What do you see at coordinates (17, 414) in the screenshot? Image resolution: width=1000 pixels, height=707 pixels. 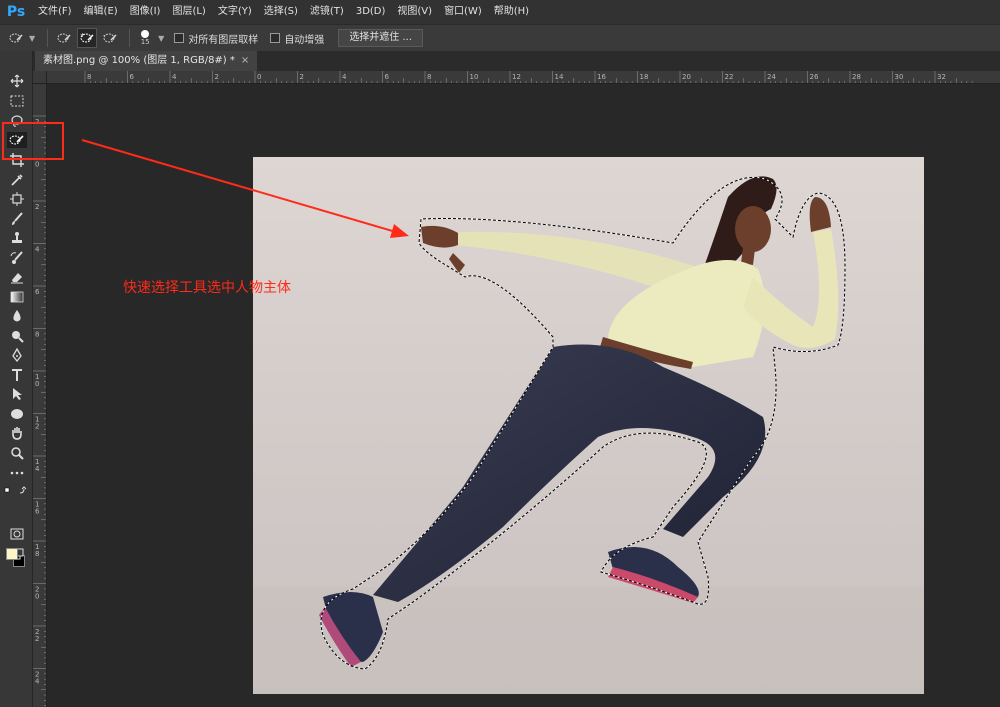 I see `ellipse-tool-icon` at bounding box center [17, 414].